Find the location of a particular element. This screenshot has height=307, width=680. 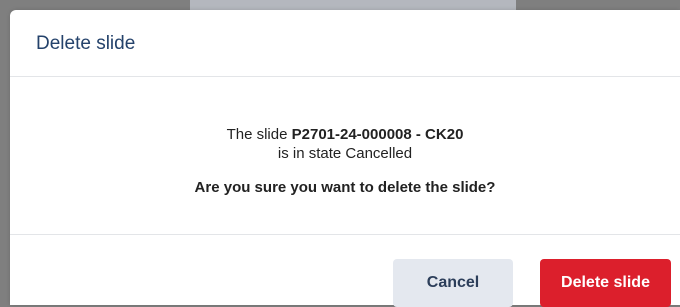

slide-state-text: is in state Cancelled is located at coordinates (345, 153).